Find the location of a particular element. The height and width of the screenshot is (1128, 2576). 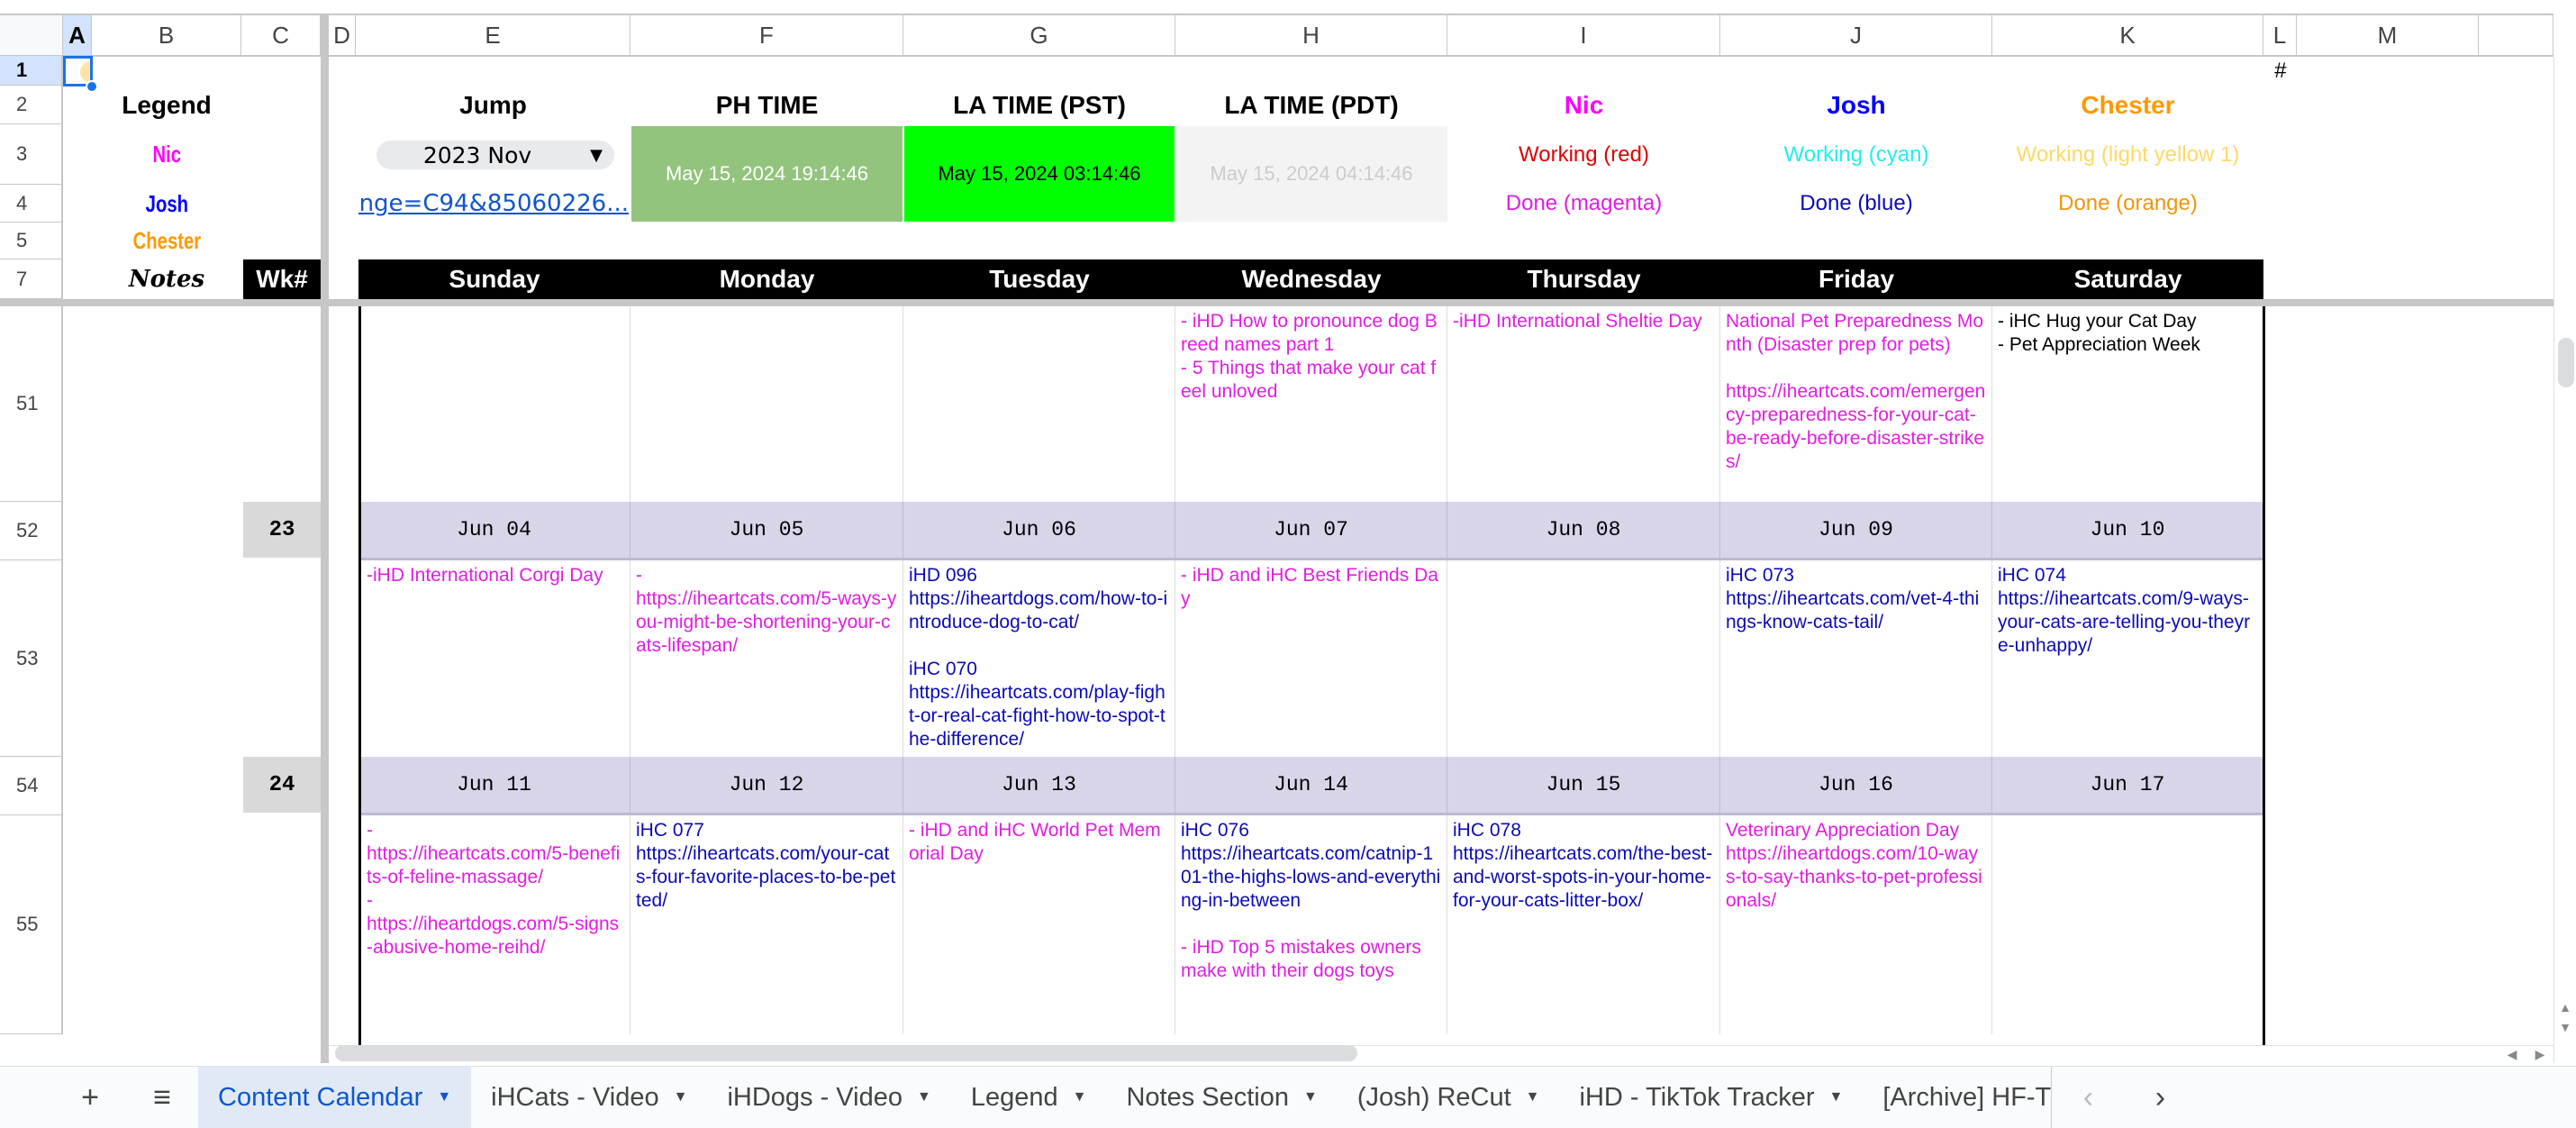

row-header-52: 52 is located at coordinates (31, 531).